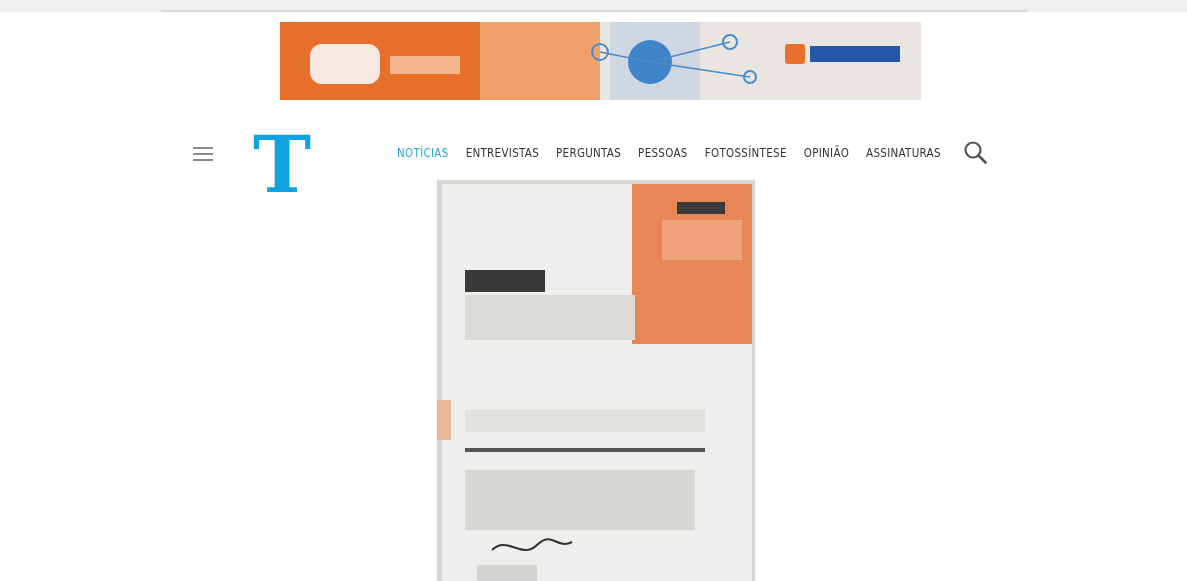 The height and width of the screenshot is (581, 1187). I want to click on menu-icon, so click(203, 154).